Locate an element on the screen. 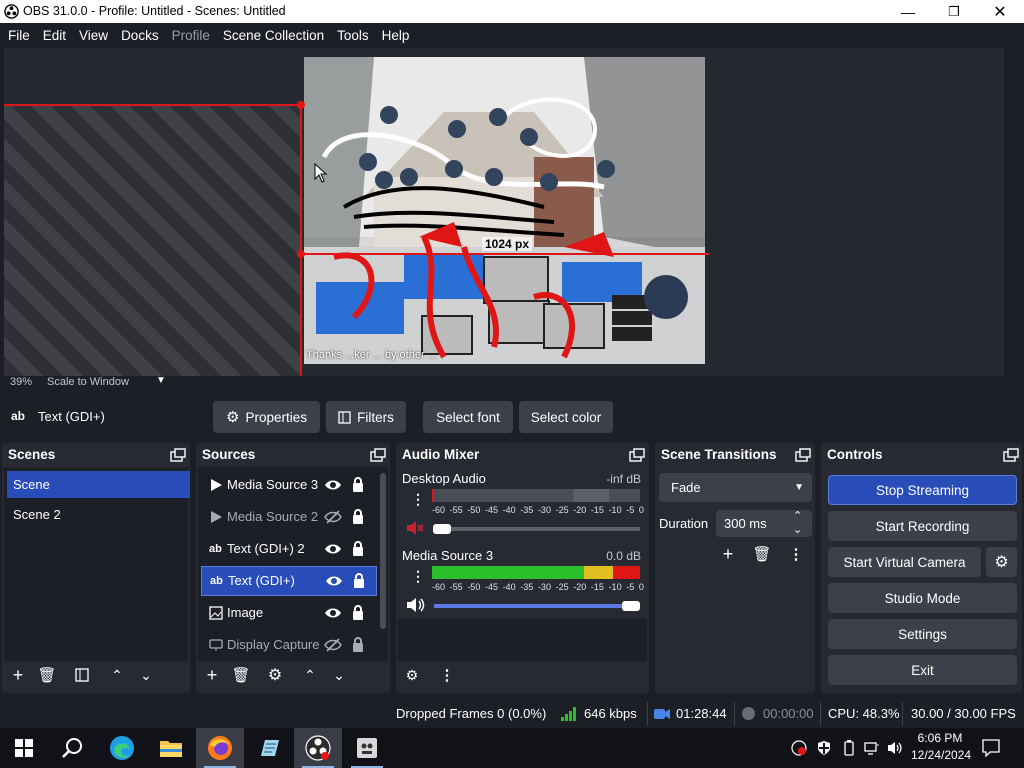 The image size is (1024, 768). studio-mode-button: Studio Mode is located at coordinates (922, 598).